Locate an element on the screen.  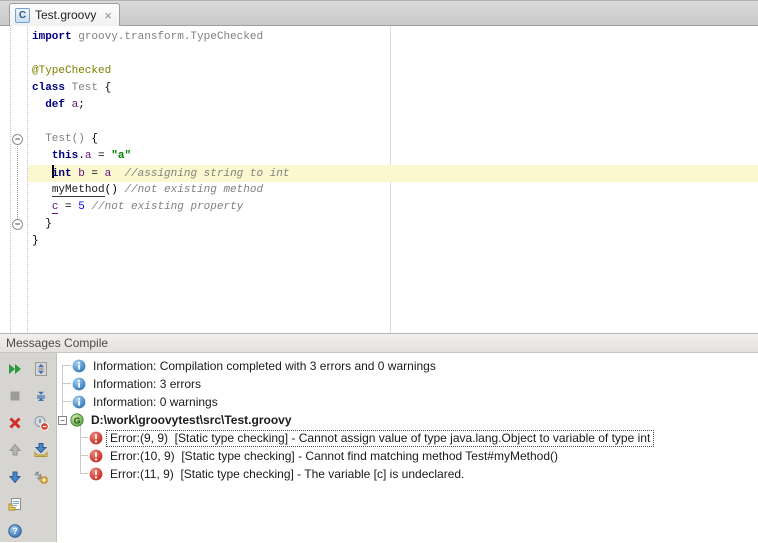
close-button is located at coordinates (15, 423).